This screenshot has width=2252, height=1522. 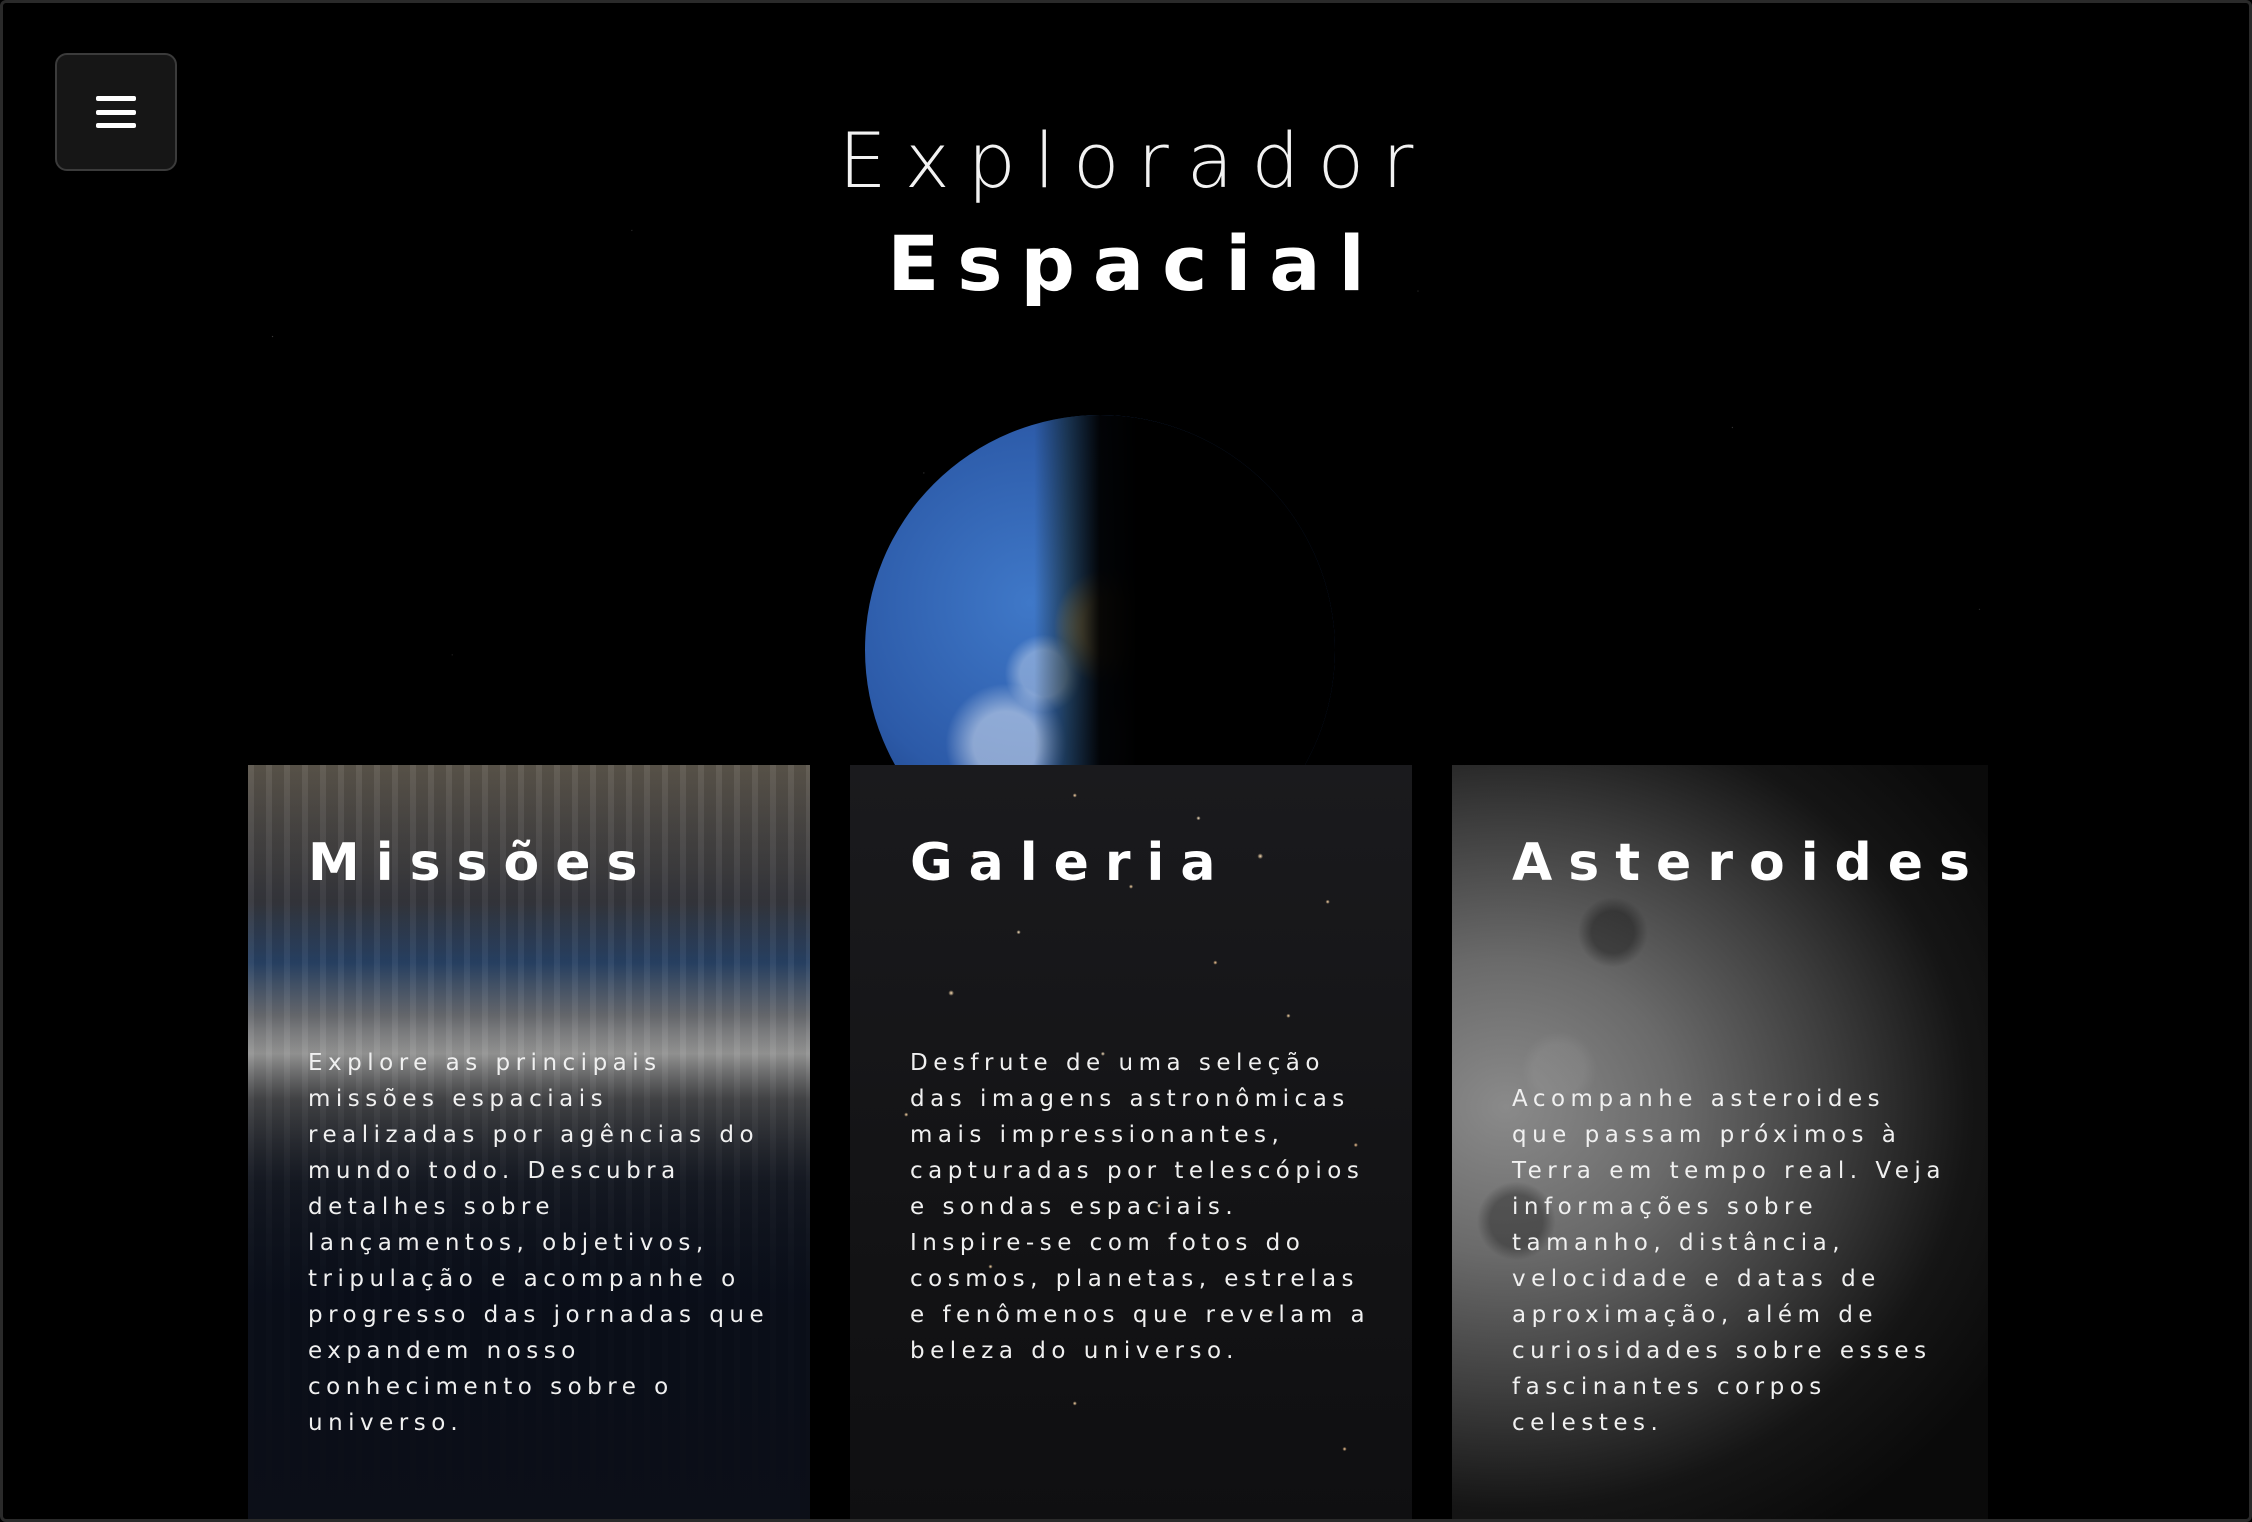 What do you see at coordinates (1071, 863) in the screenshot?
I see `card-title: Galeria` at bounding box center [1071, 863].